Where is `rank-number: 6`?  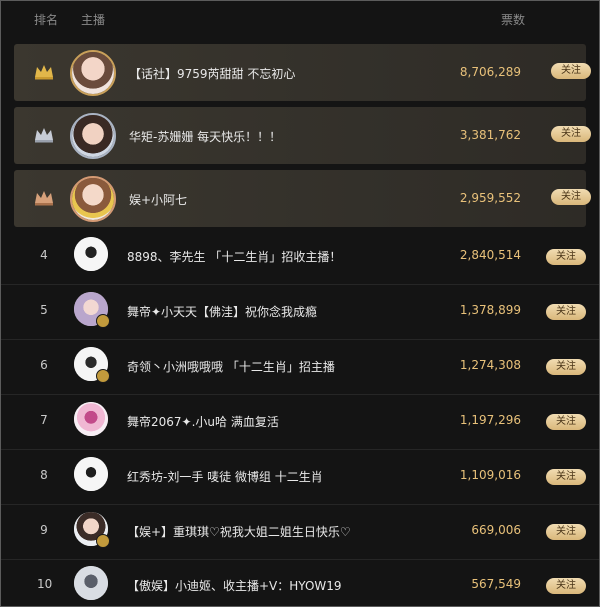 rank-number: 6 is located at coordinates (44, 365).